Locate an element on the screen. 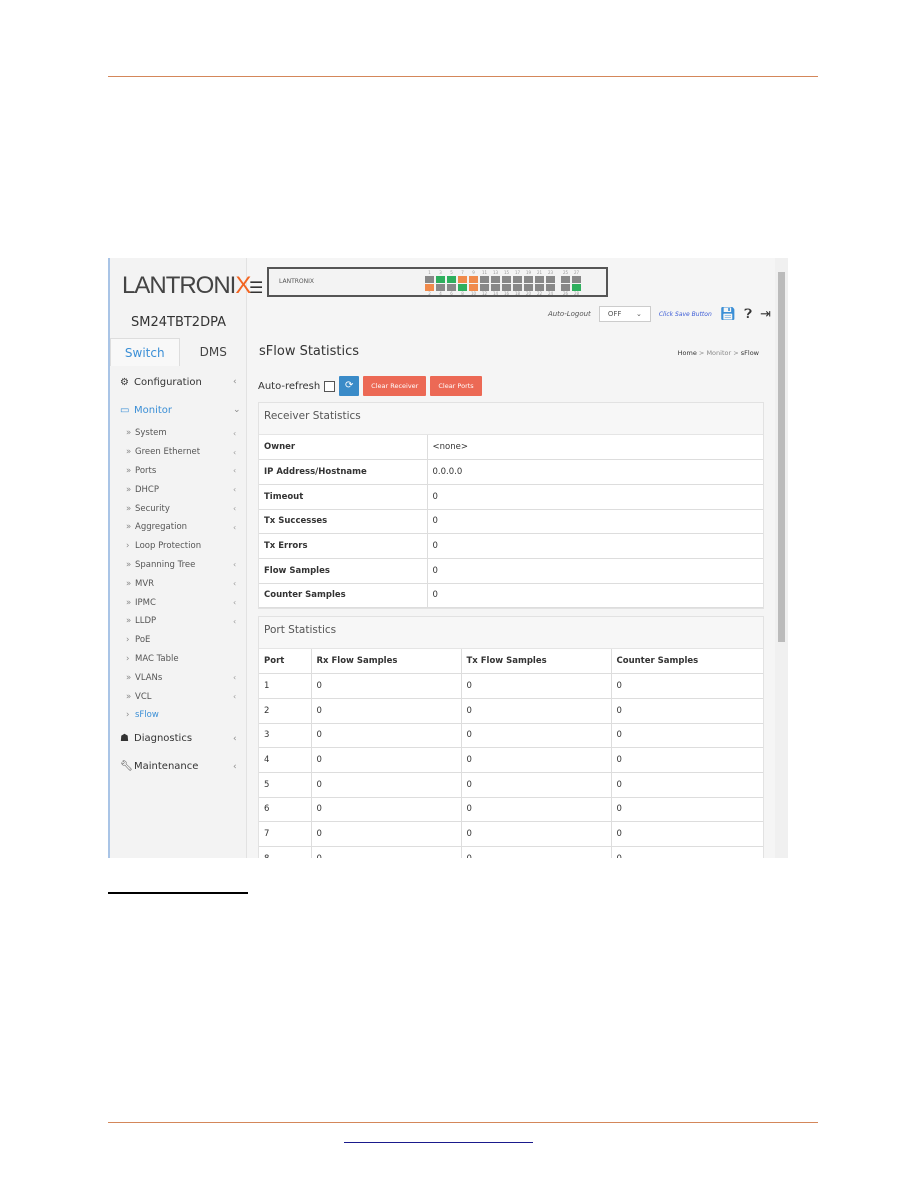  sidebar-subitem-label: VLANs is located at coordinates (149, 677).